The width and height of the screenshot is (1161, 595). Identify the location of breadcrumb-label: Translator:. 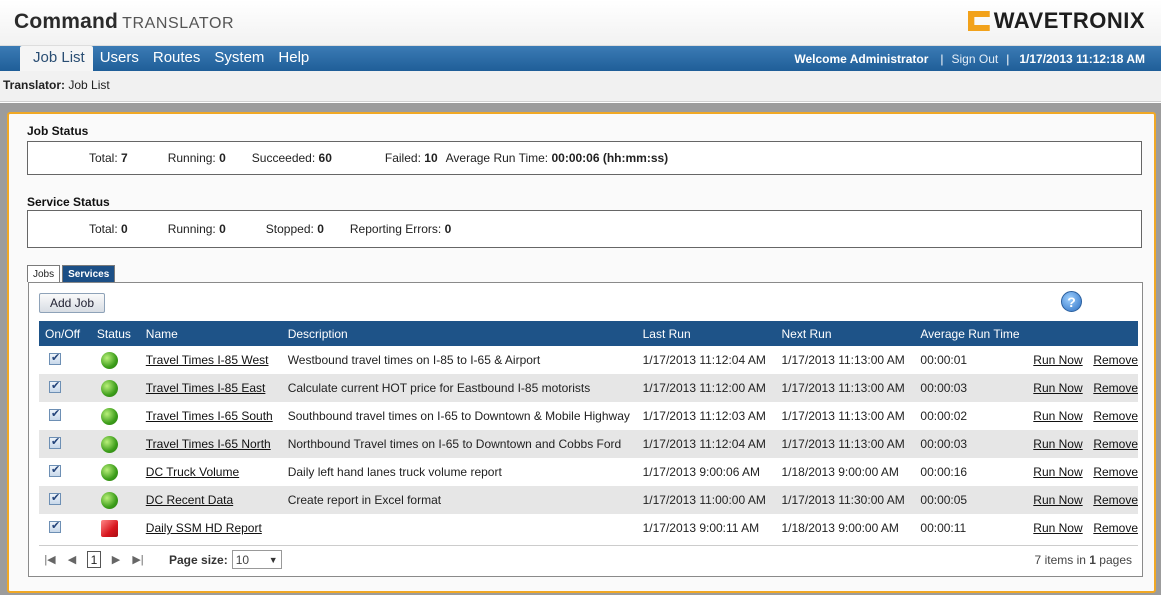
(34, 85).